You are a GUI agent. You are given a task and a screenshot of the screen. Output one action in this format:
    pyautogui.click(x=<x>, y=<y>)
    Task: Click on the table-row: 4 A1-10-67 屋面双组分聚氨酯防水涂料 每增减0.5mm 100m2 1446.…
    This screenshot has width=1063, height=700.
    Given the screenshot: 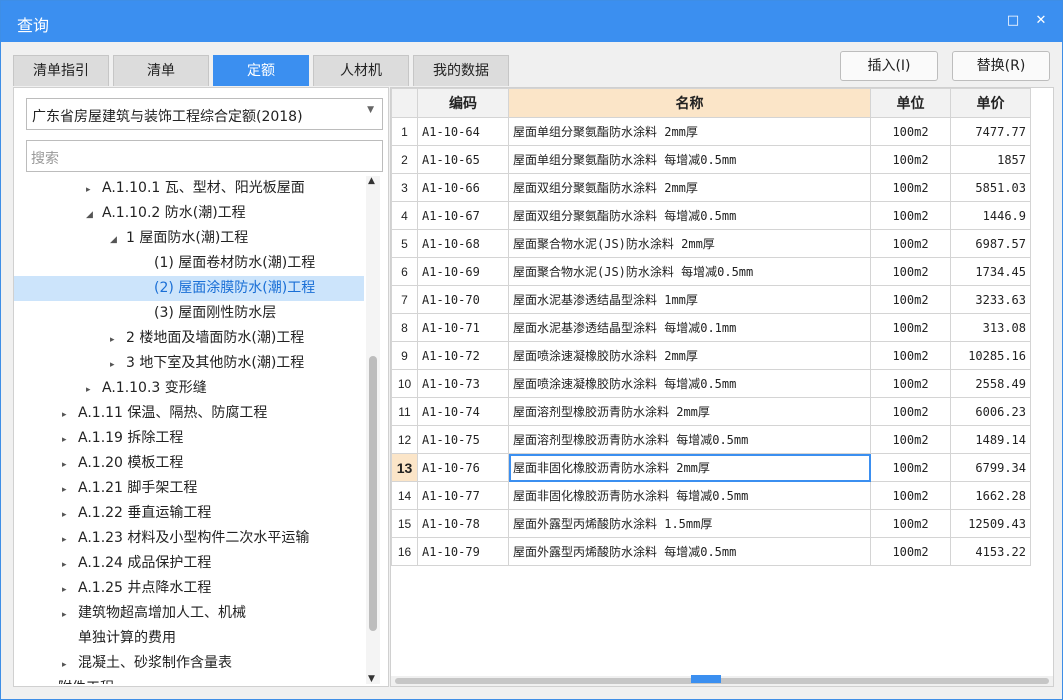 What is the action you would take?
    pyautogui.click(x=711, y=215)
    